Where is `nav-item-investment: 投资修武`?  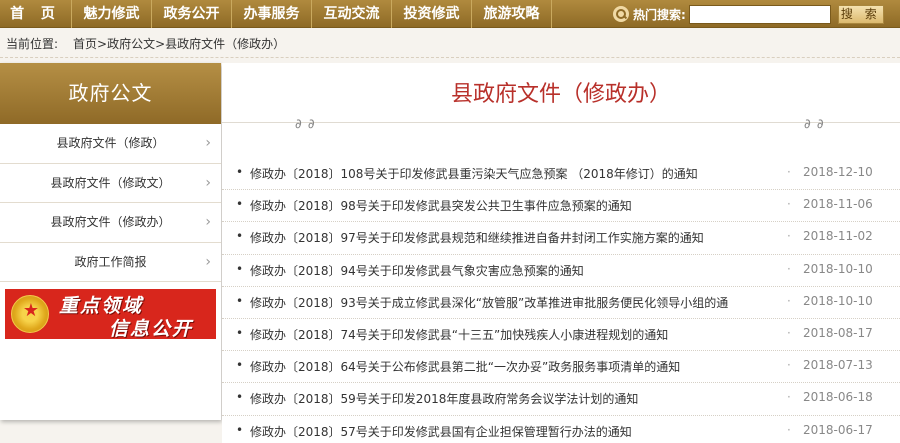
nav-item-investment: 投资修武 is located at coordinates (432, 14).